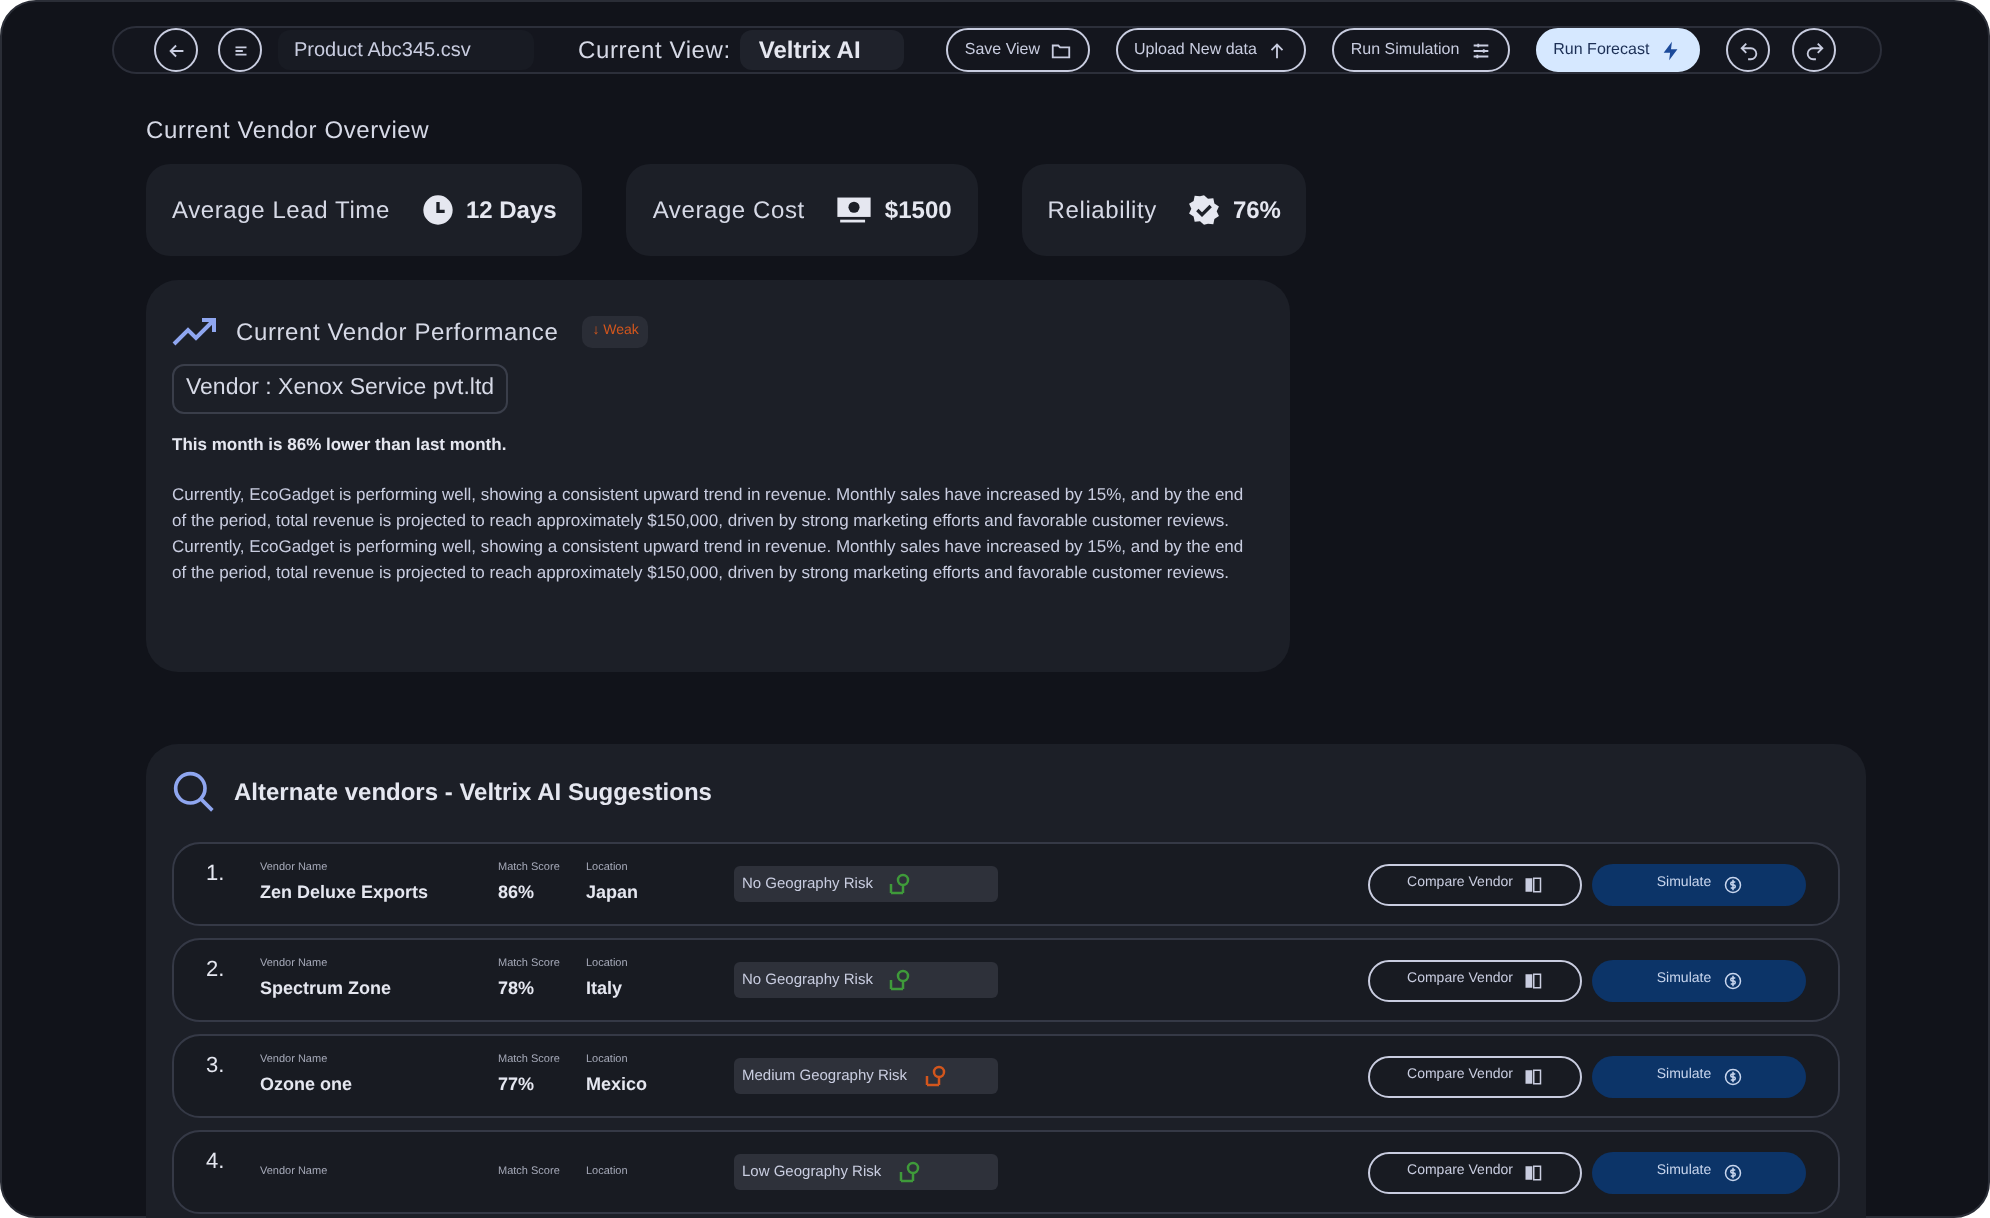 Image resolution: width=1990 pixels, height=1218 pixels. What do you see at coordinates (397, 333) in the screenshot?
I see `card-title: Current Vendor Performance` at bounding box center [397, 333].